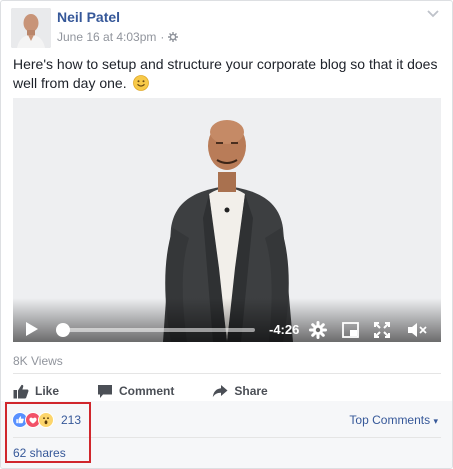 The height and width of the screenshot is (469, 453). I want to click on video-controls: -4:26, so click(227, 320).